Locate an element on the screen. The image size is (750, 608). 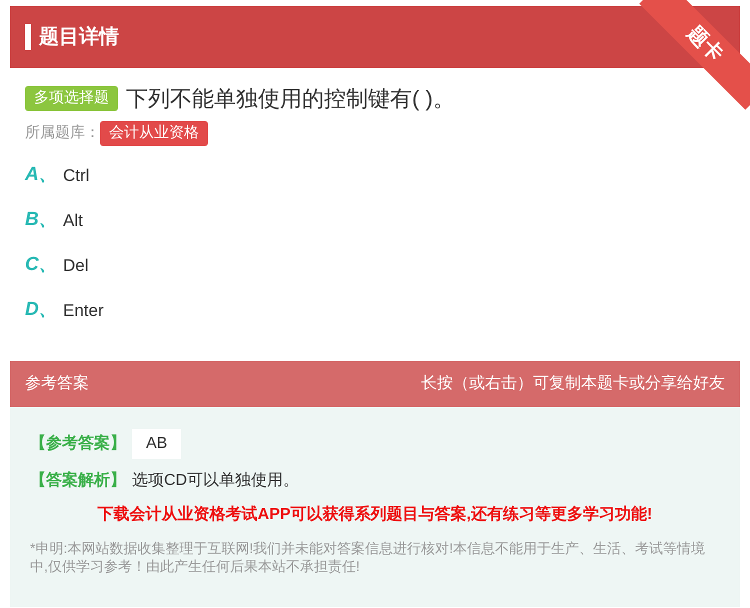
analysis-text: 选项CD可以单独使用。 is located at coordinates (216, 480).